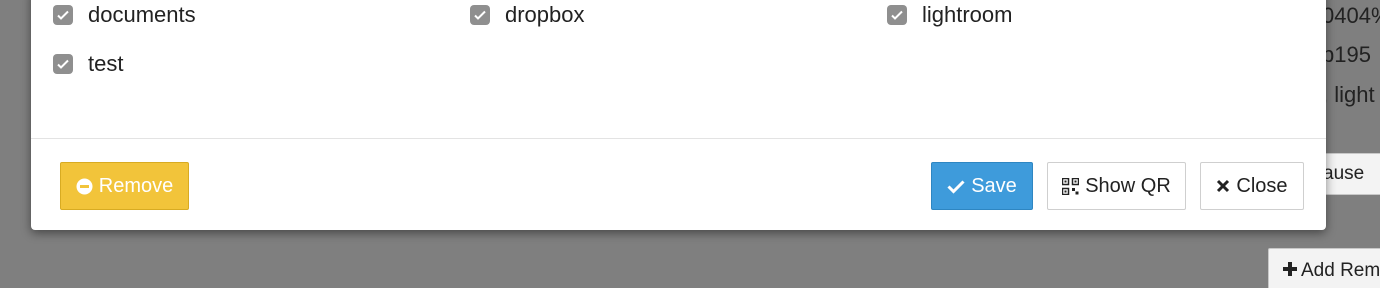 This screenshot has width=1380, height=288. I want to click on close-button-label: Close, so click(1262, 185).